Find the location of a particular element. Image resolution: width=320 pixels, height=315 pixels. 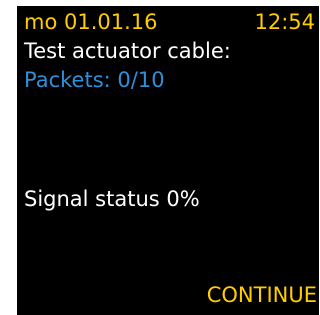

signal-status: Signal status 0% is located at coordinates (112, 199).